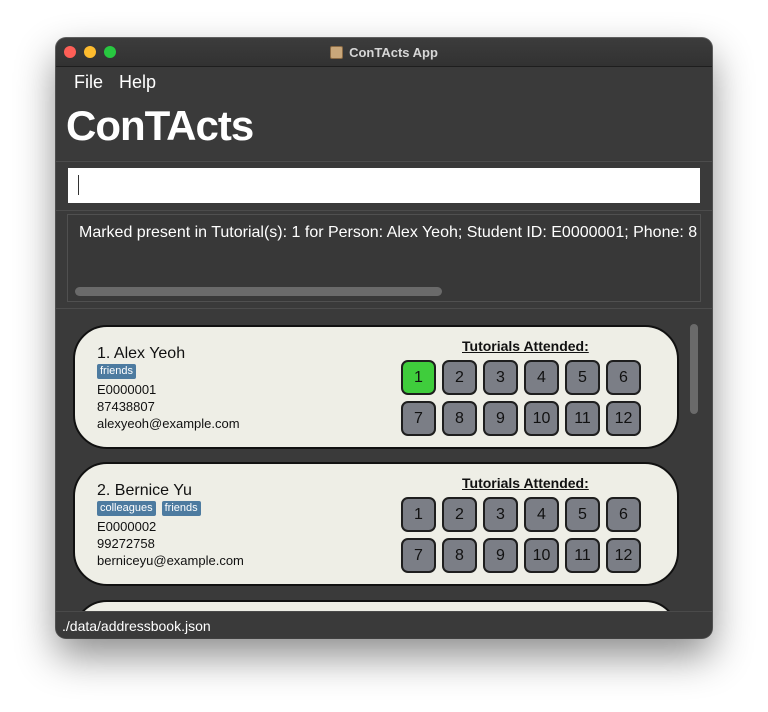 The image size is (768, 712). What do you see at coordinates (168, 423) in the screenshot?
I see `email: alexyeoh@example.com` at bounding box center [168, 423].